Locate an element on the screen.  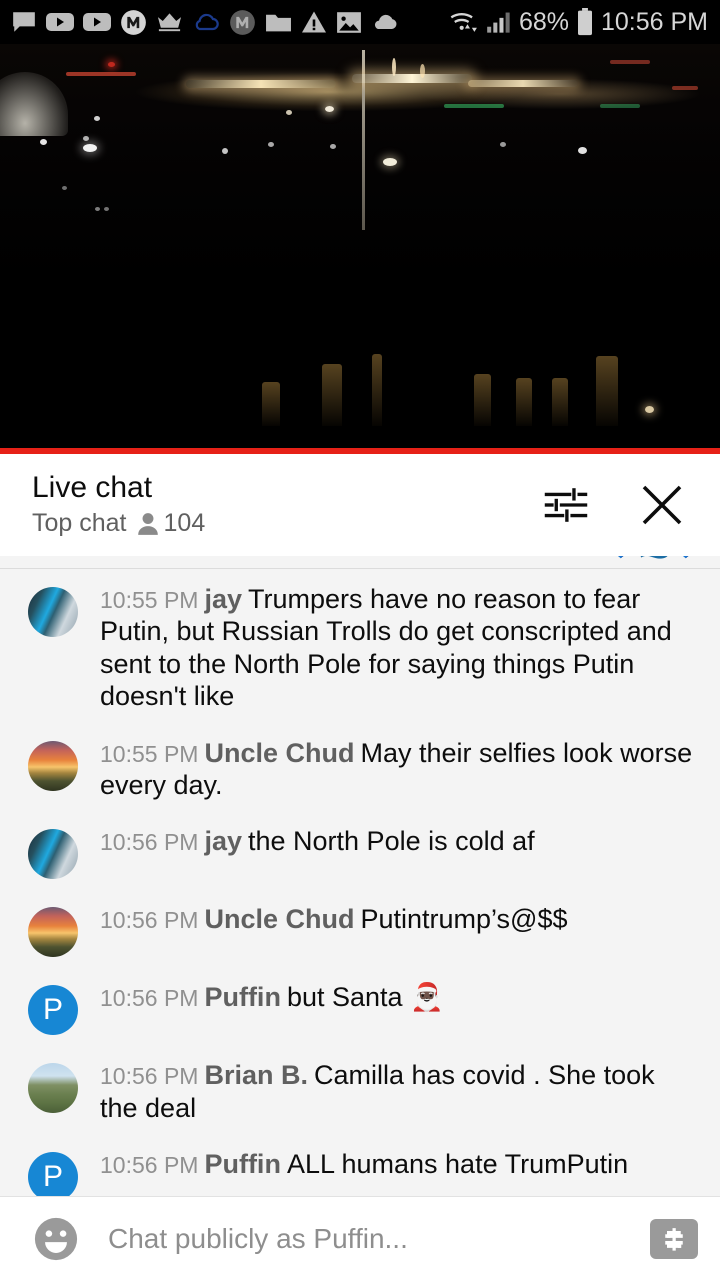
message-text: ALL humans hate TrumPutin is located at coordinates (457, 1164).